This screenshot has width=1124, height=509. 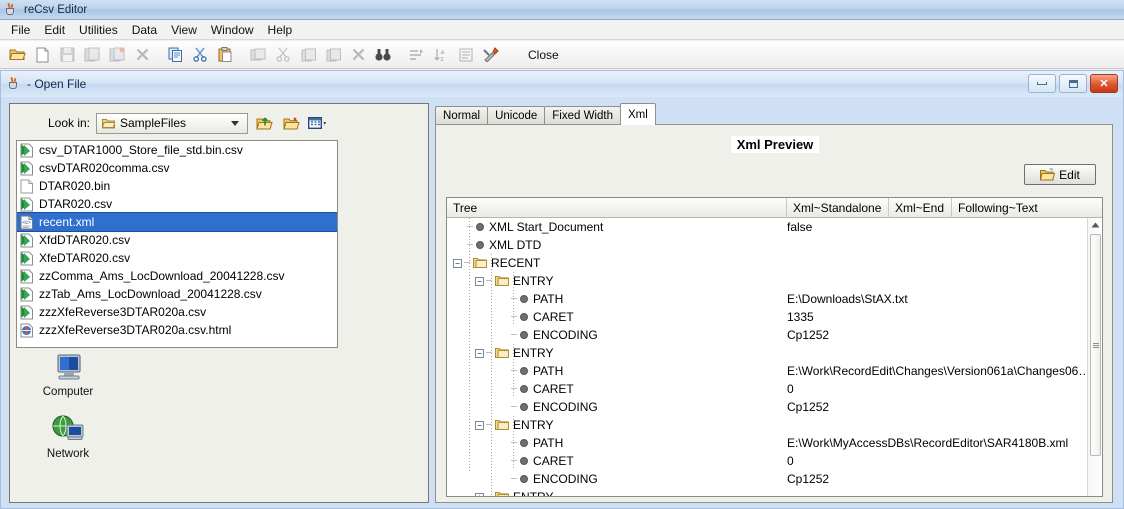 What do you see at coordinates (177, 222) in the screenshot?
I see `file-list-item-selected: <©> recent.xml` at bounding box center [177, 222].